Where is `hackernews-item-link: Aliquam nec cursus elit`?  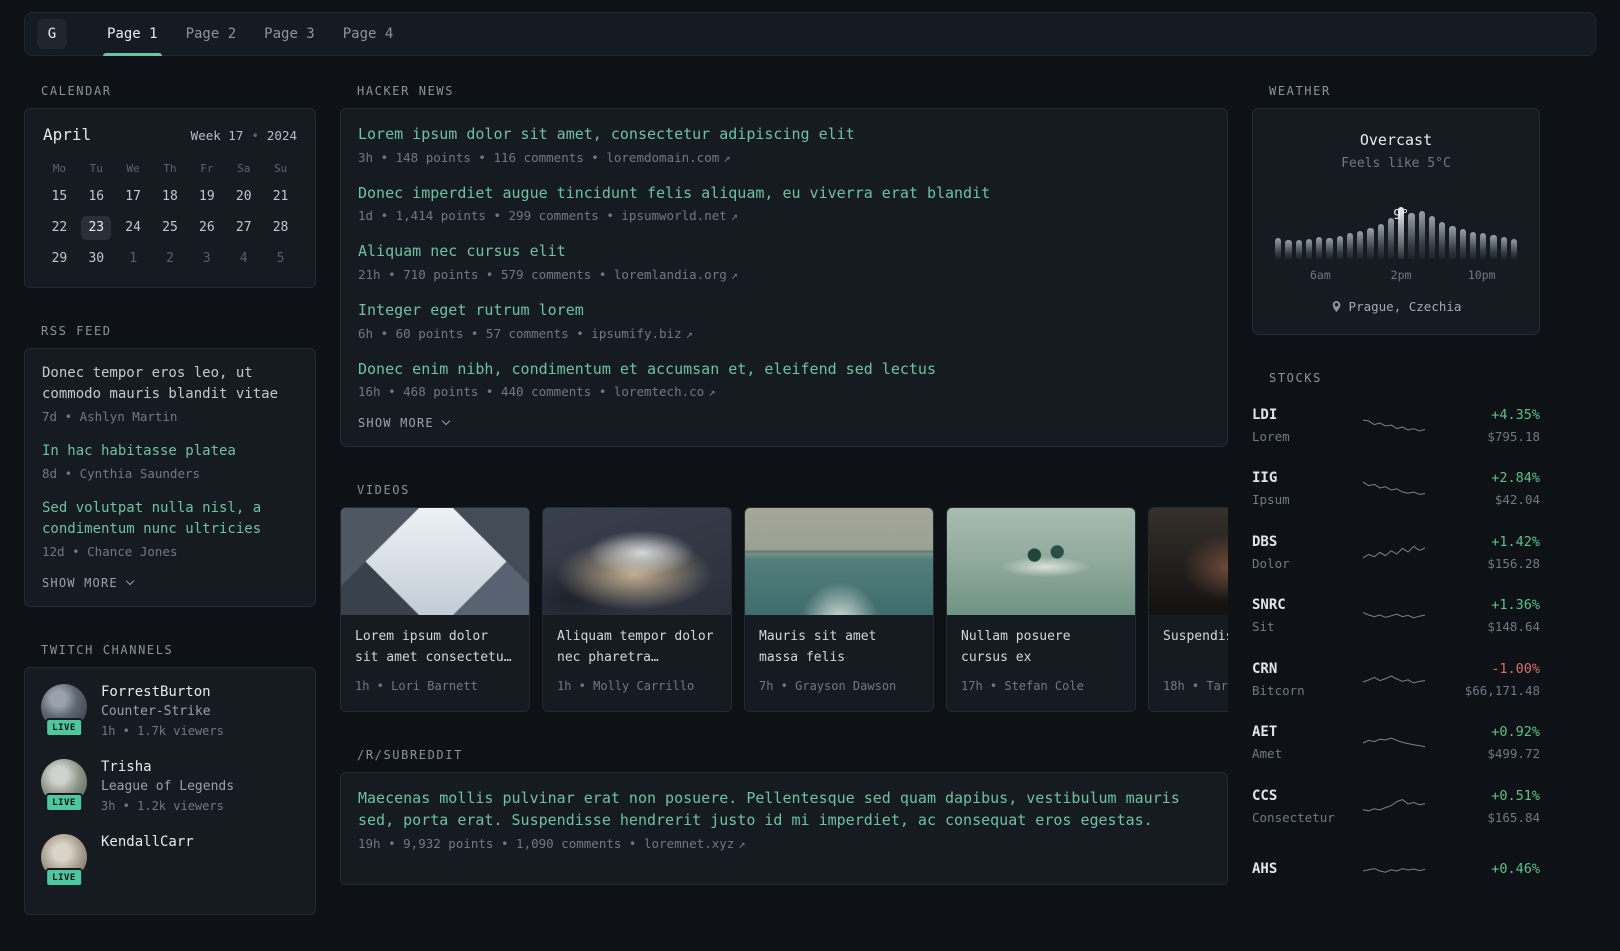
hackernews-item-link: Aliquam nec cursus elit is located at coordinates (784, 251).